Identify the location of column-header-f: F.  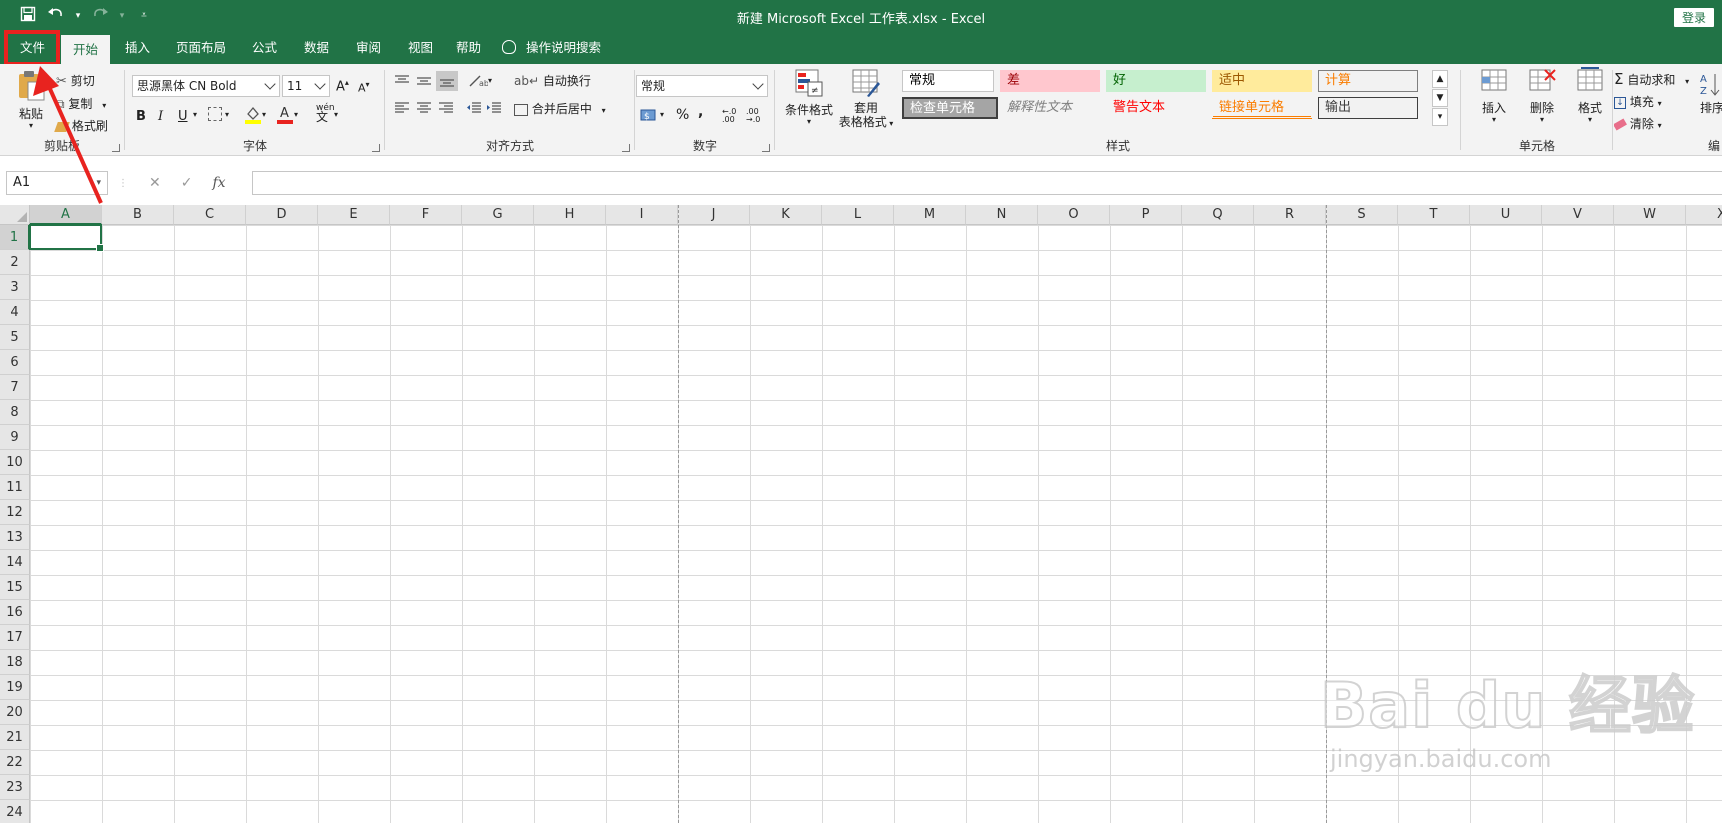
(426, 215).